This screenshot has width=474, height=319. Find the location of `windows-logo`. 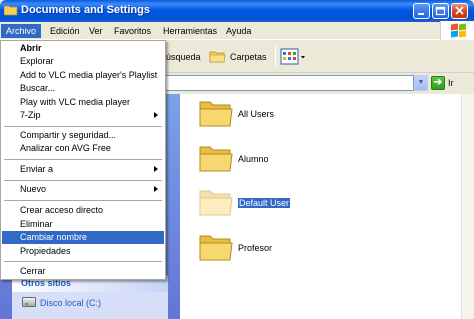

windows-logo is located at coordinates (457, 30).